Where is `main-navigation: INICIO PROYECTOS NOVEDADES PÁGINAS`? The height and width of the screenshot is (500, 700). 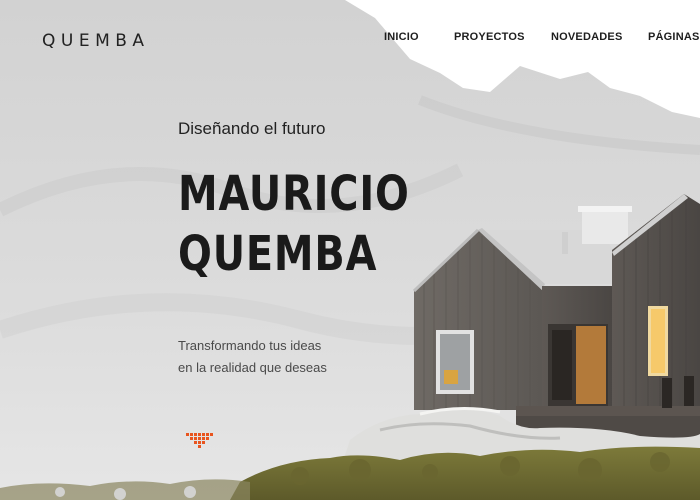 main-navigation: INICIO PROYECTOS NOVEDADES PÁGINAS is located at coordinates (350, 38).